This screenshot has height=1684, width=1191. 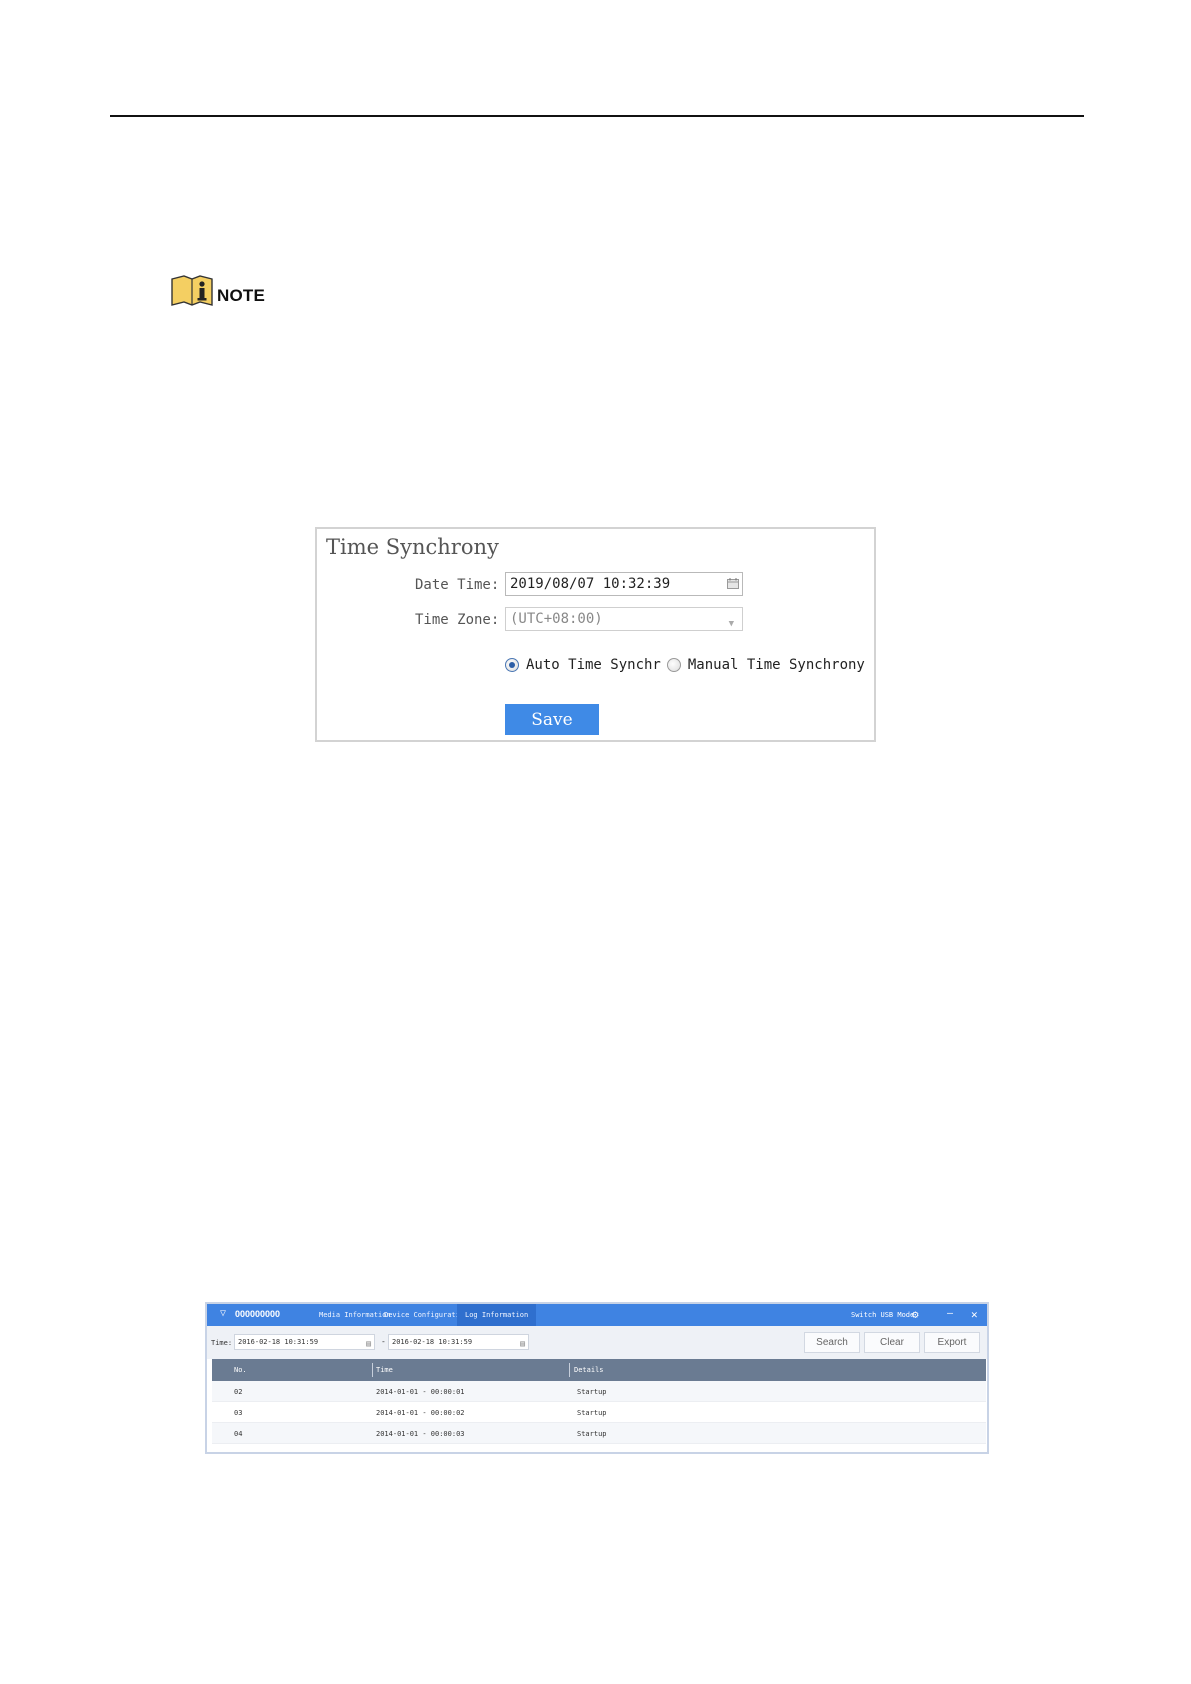 What do you see at coordinates (952, 1342) in the screenshot?
I see `export-button: Export` at bounding box center [952, 1342].